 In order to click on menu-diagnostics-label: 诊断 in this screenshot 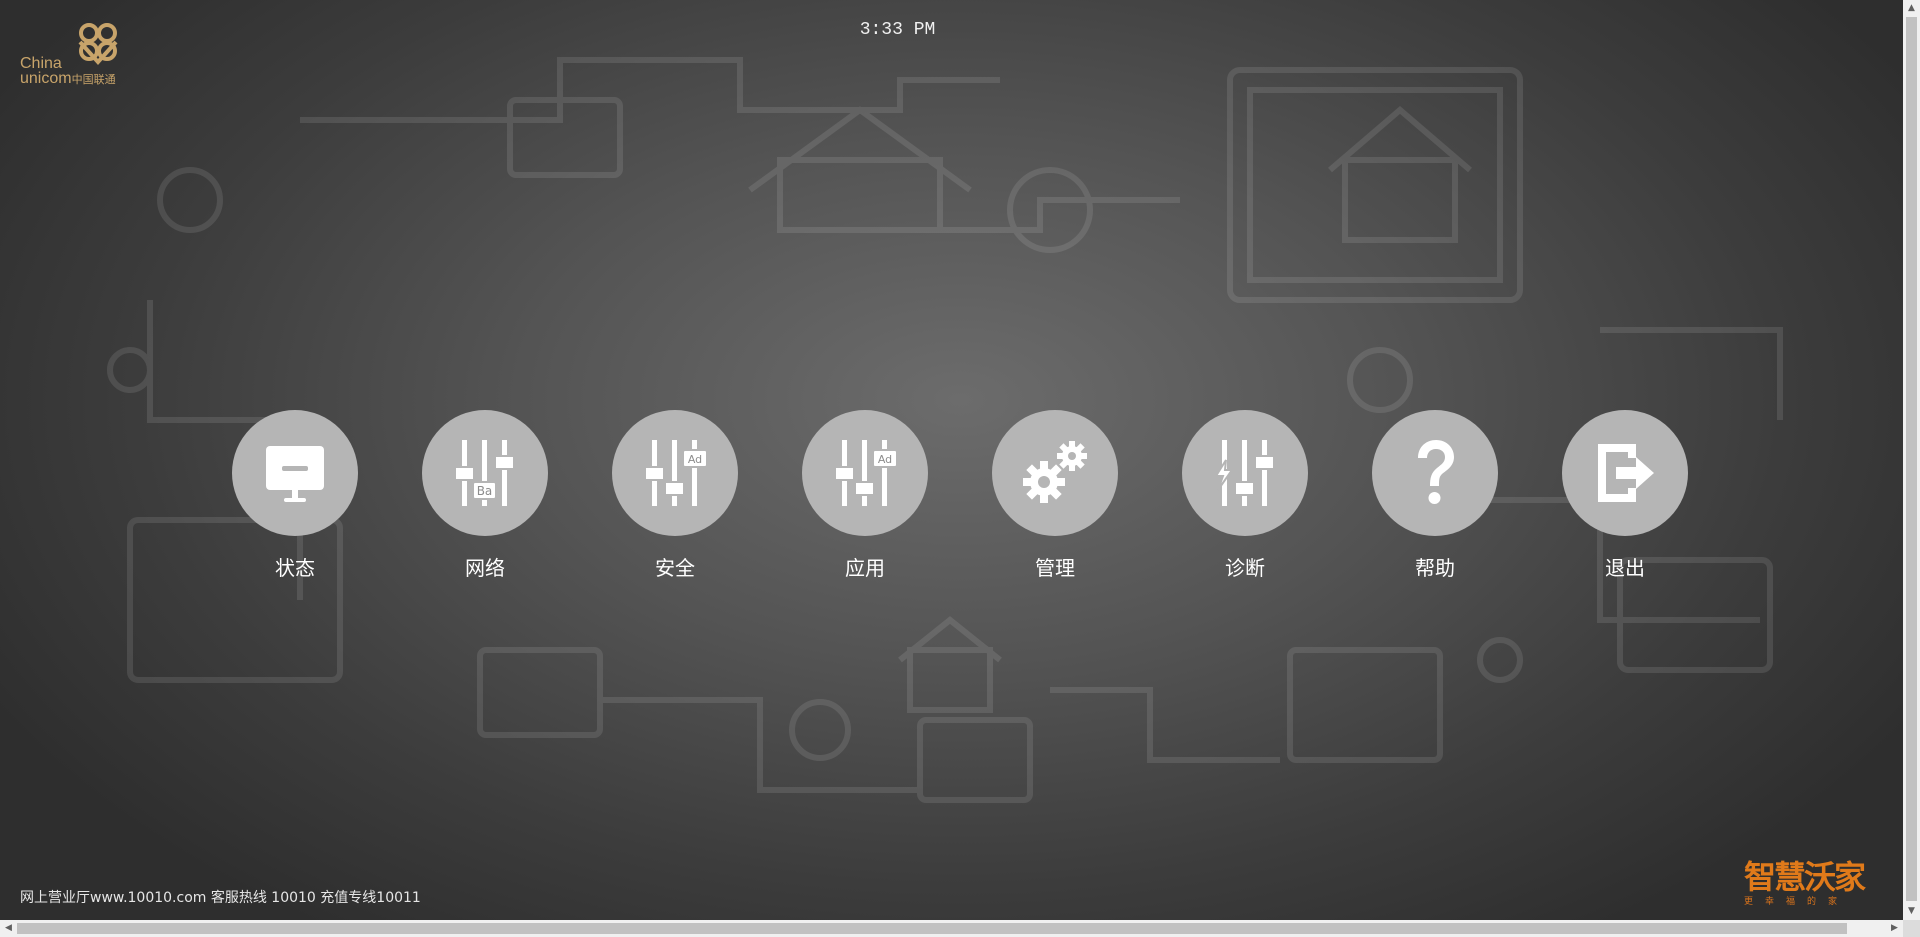, I will do `click(1245, 566)`.